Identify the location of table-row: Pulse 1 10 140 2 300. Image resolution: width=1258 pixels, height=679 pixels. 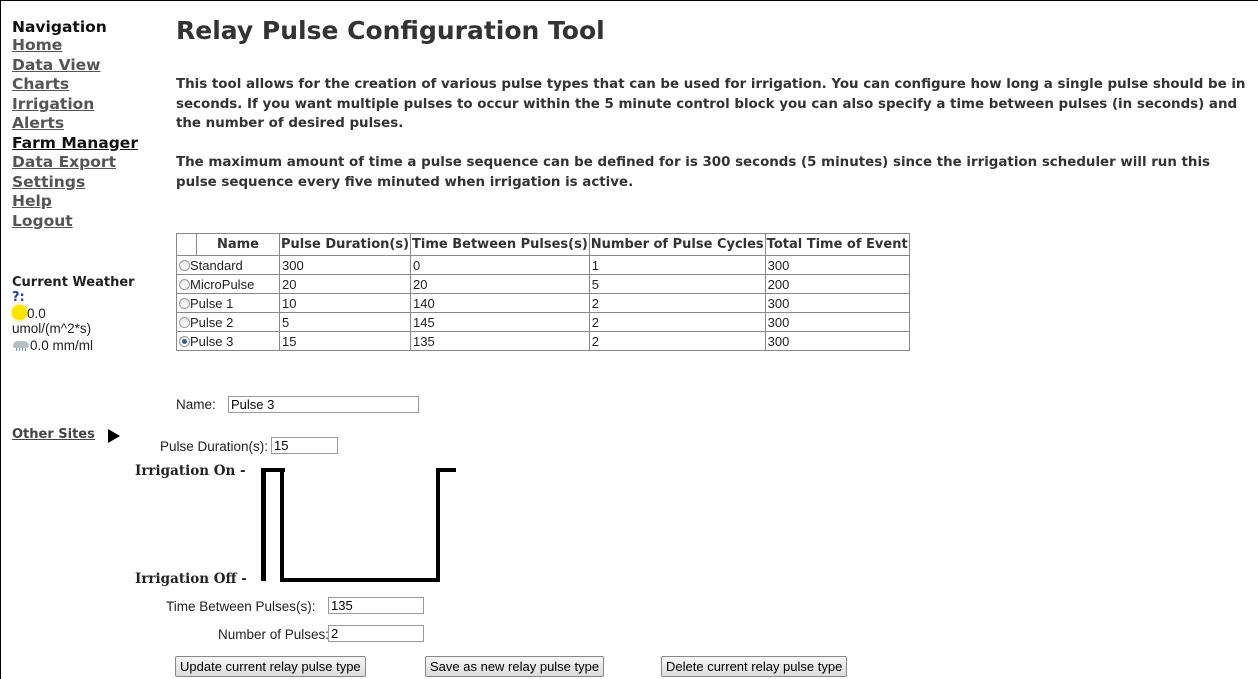
(543, 303).